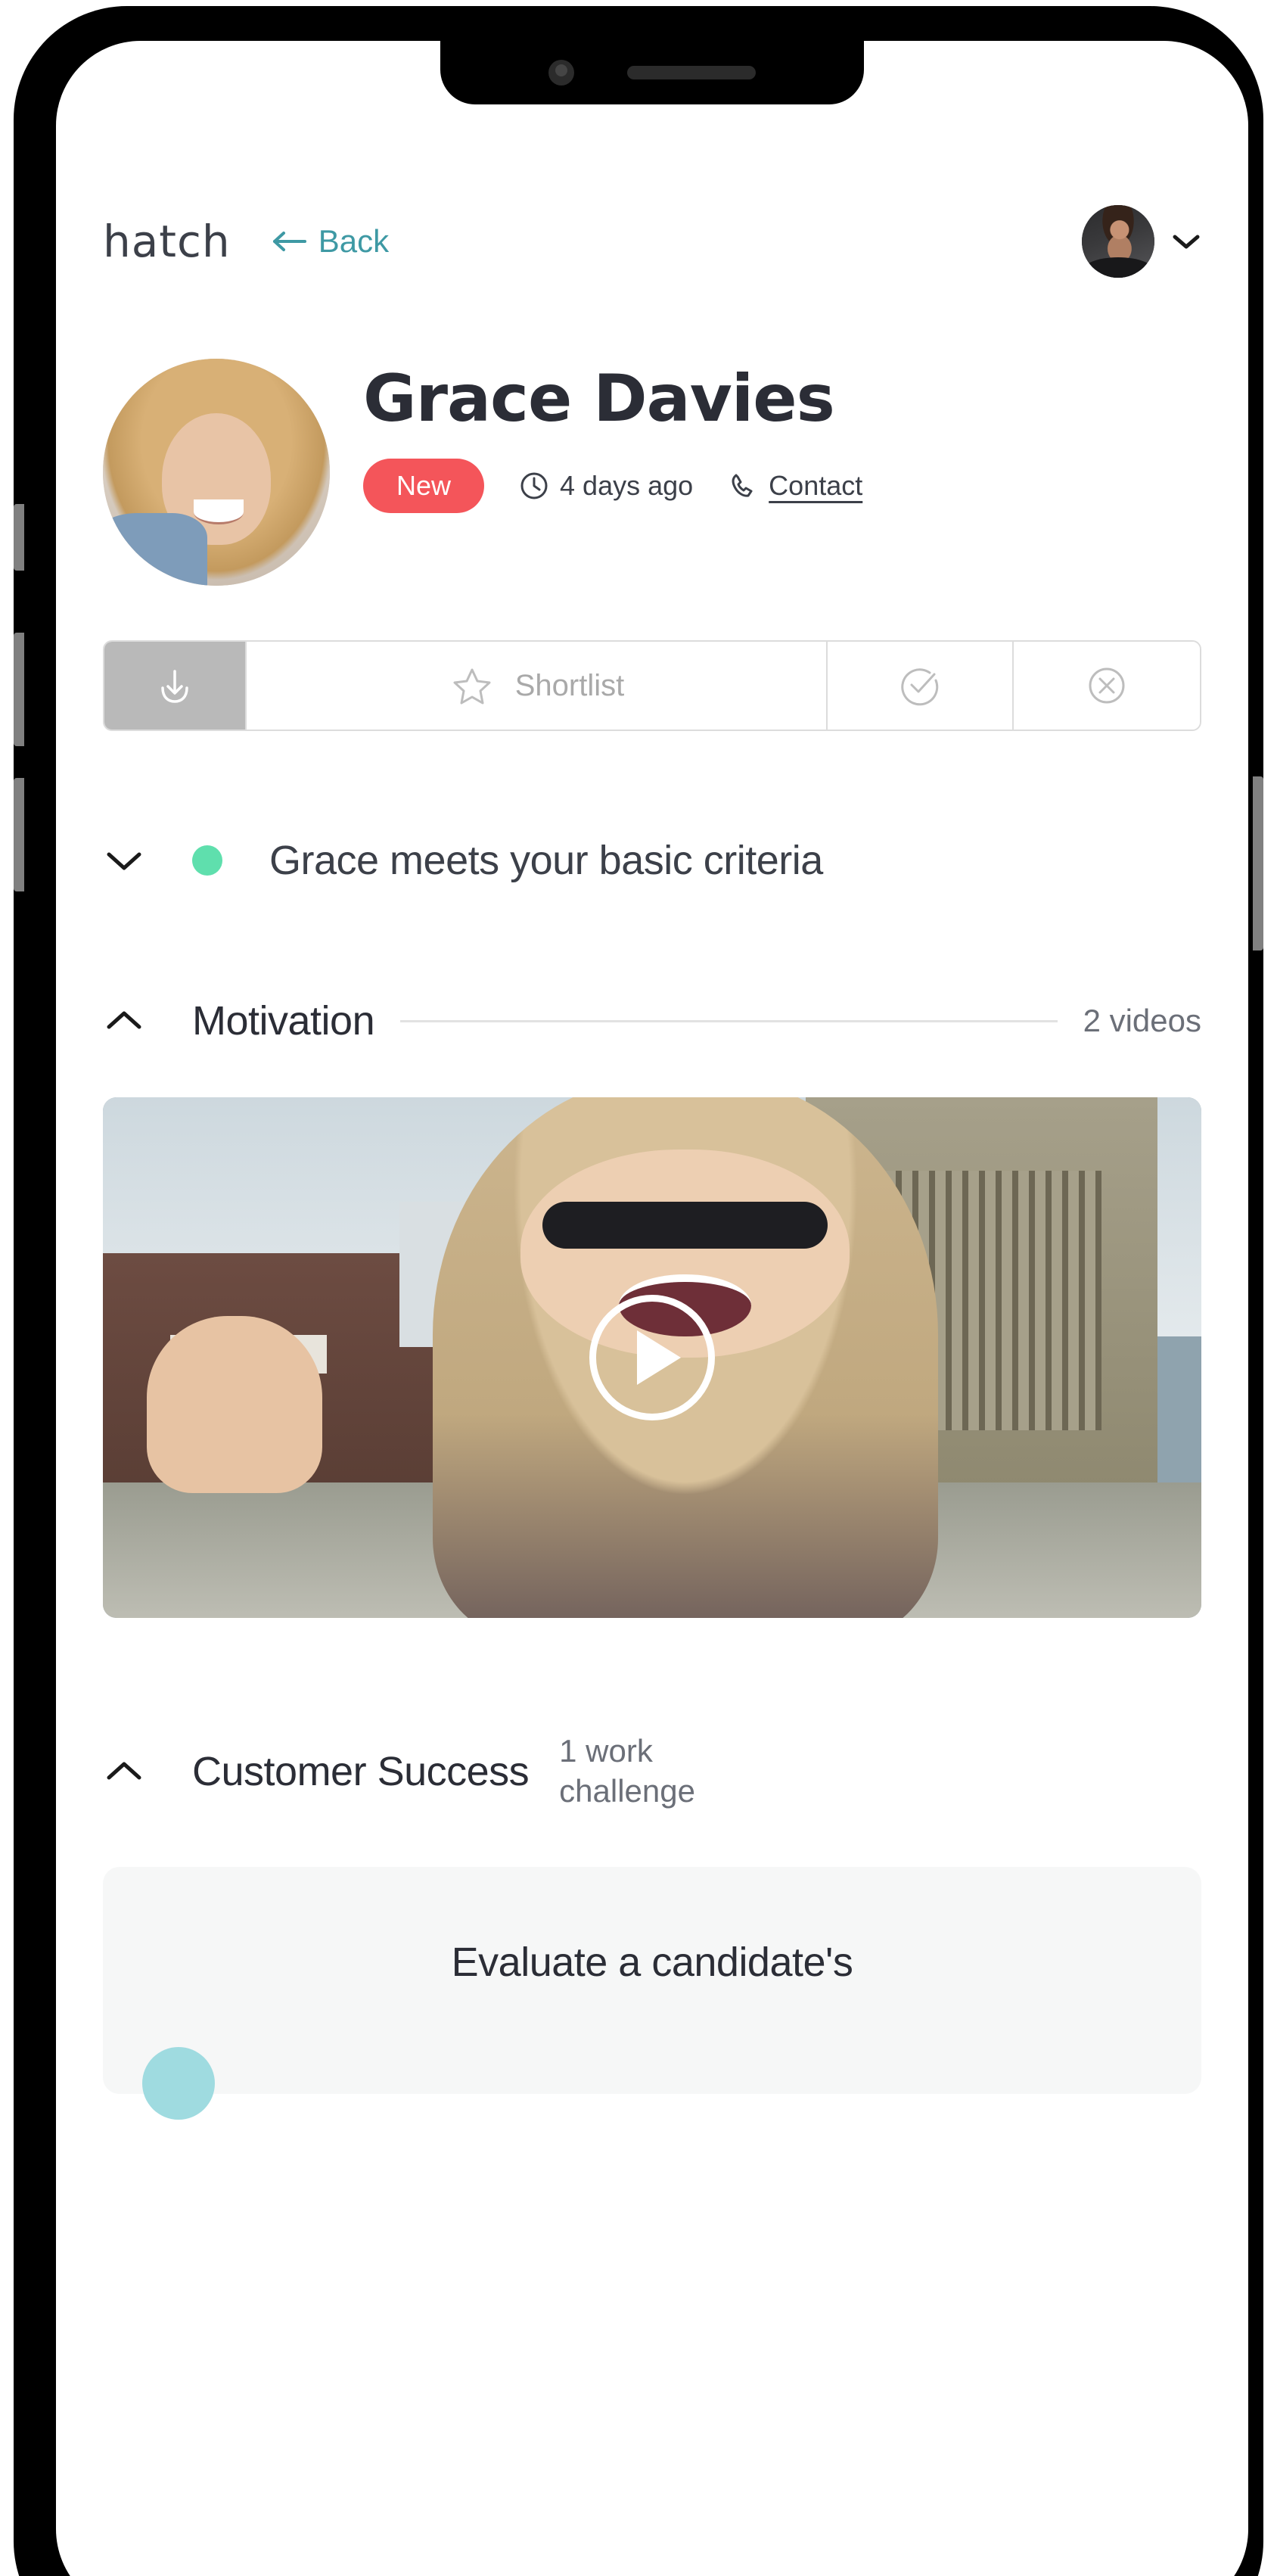  I want to click on candidate-info: Grace Davies New 4 days ago Contact, so click(612, 436).